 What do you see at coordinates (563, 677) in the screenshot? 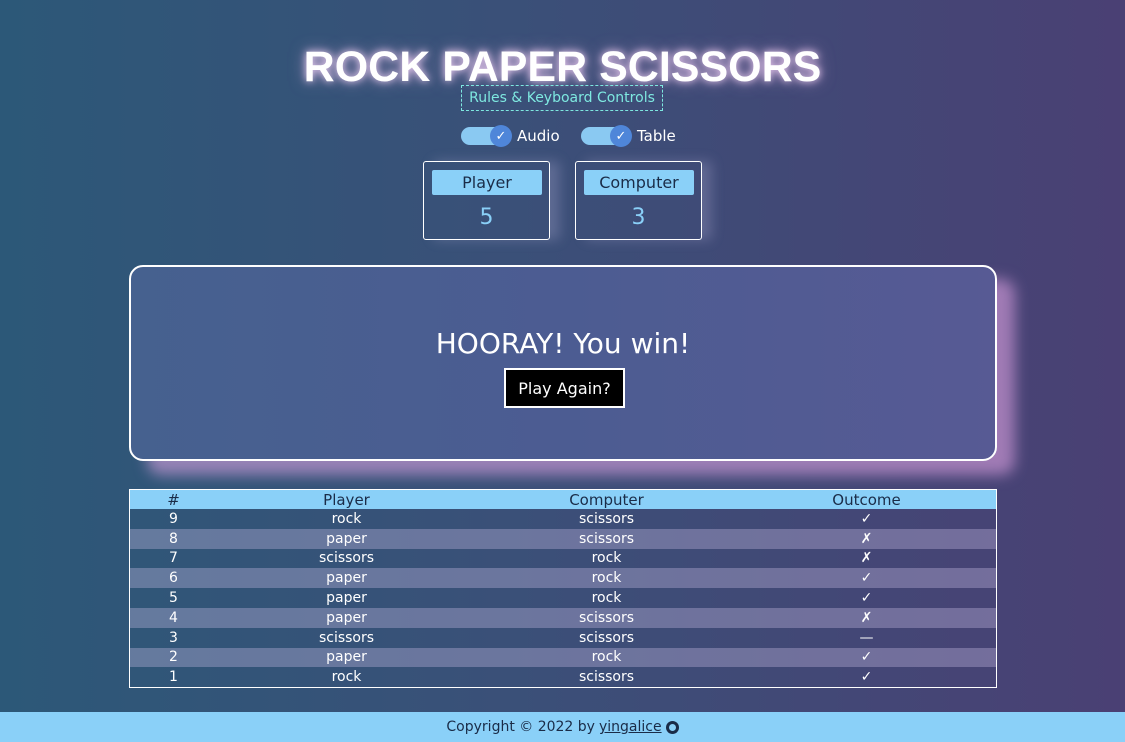
I see `table-row: 1 rock scissors ✓` at bounding box center [563, 677].